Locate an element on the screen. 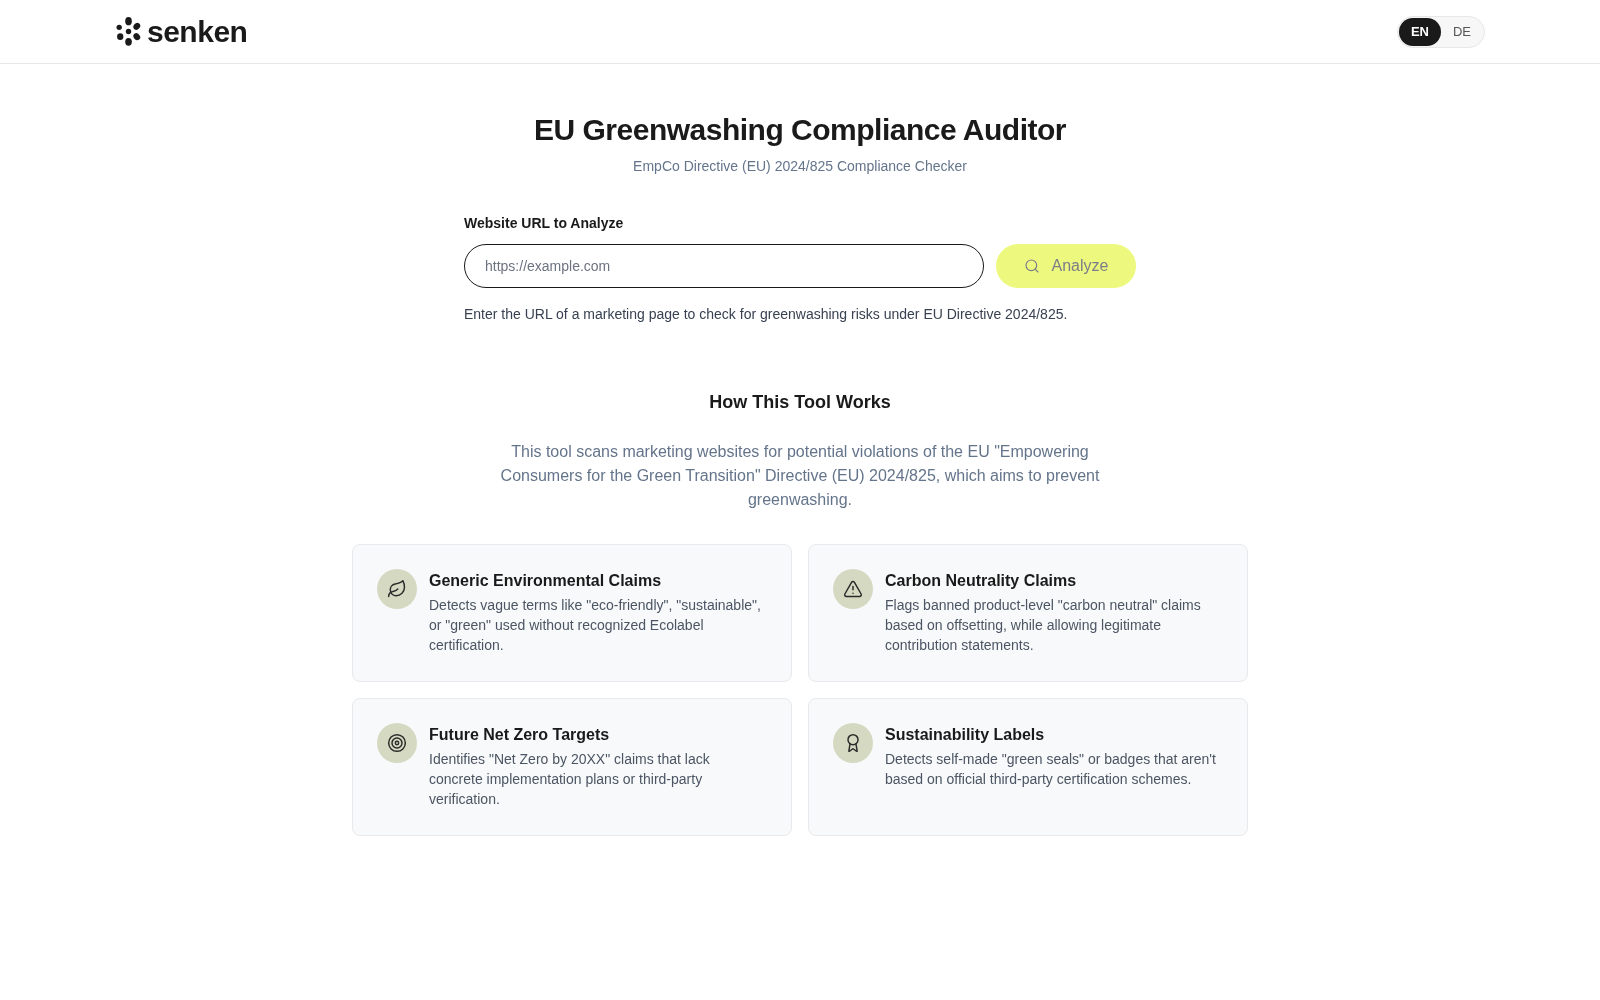 This screenshot has height=1000, width=1600. section-heading: How This Tool Works is located at coordinates (800, 402).